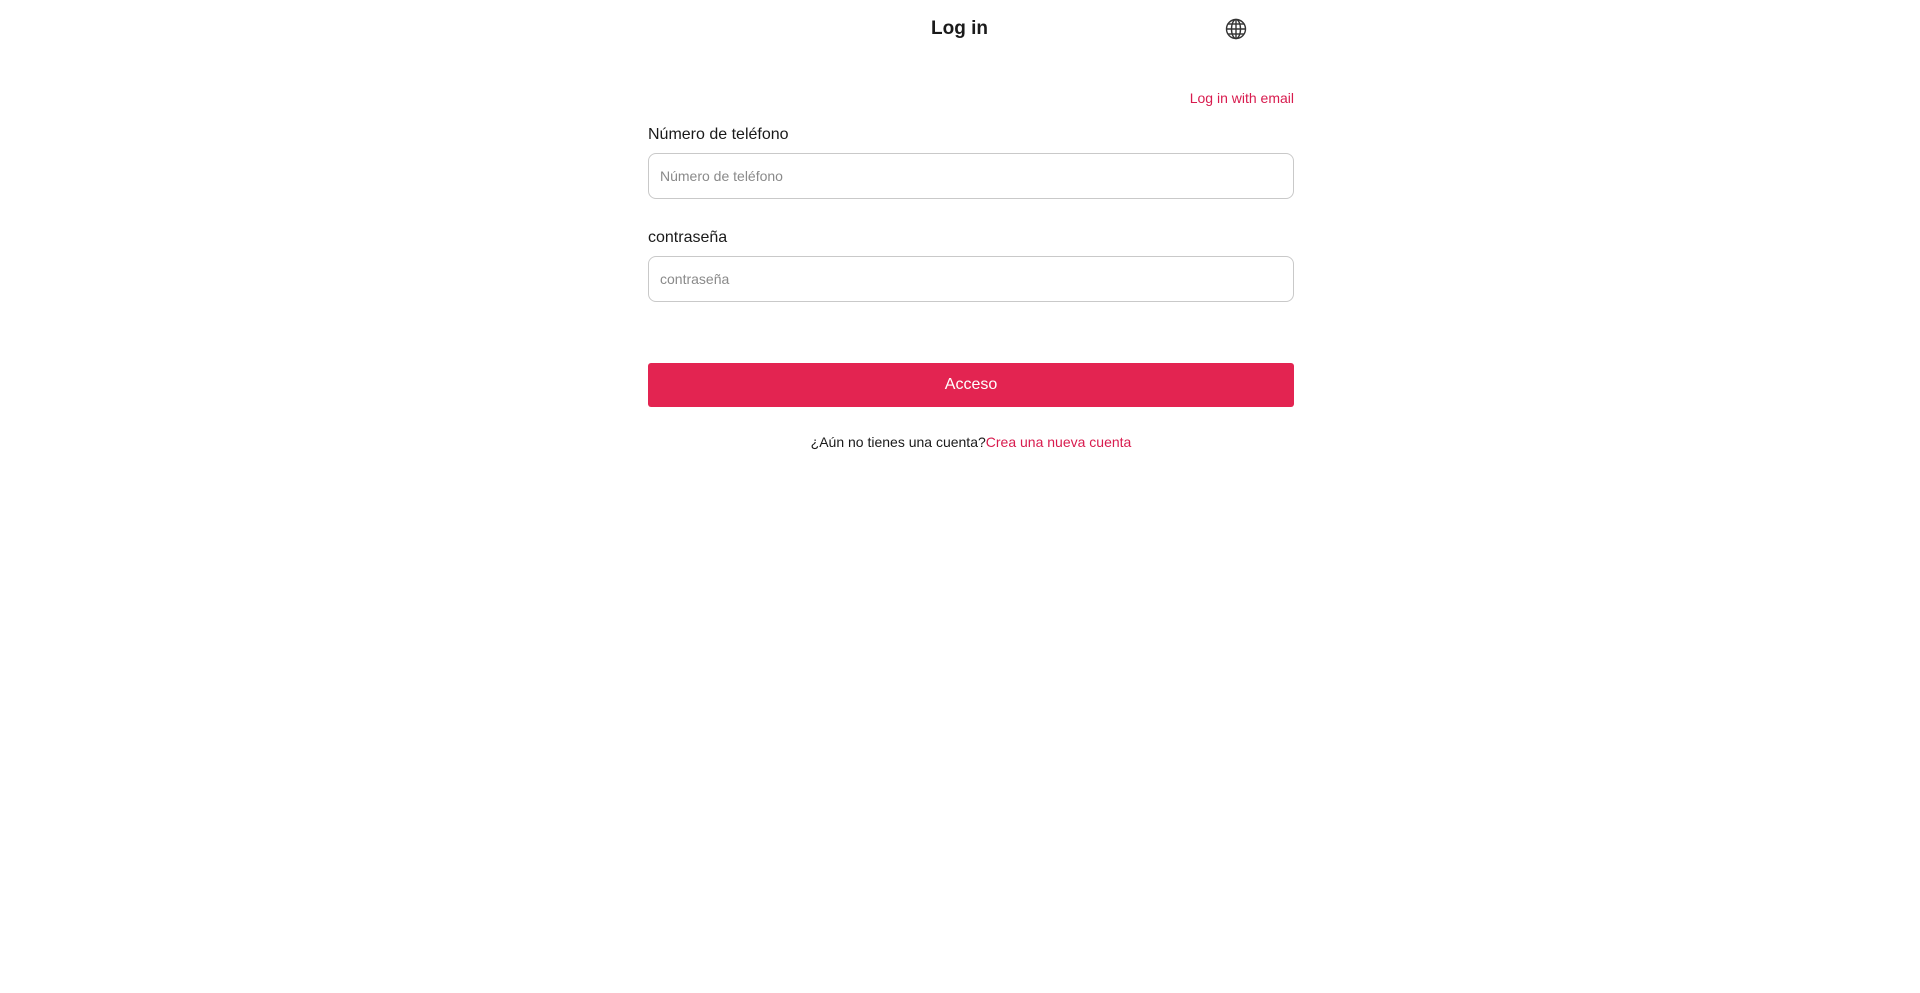 This screenshot has width=1920, height=993. I want to click on signup-link: Crea una nueva cuenta, so click(1059, 442).